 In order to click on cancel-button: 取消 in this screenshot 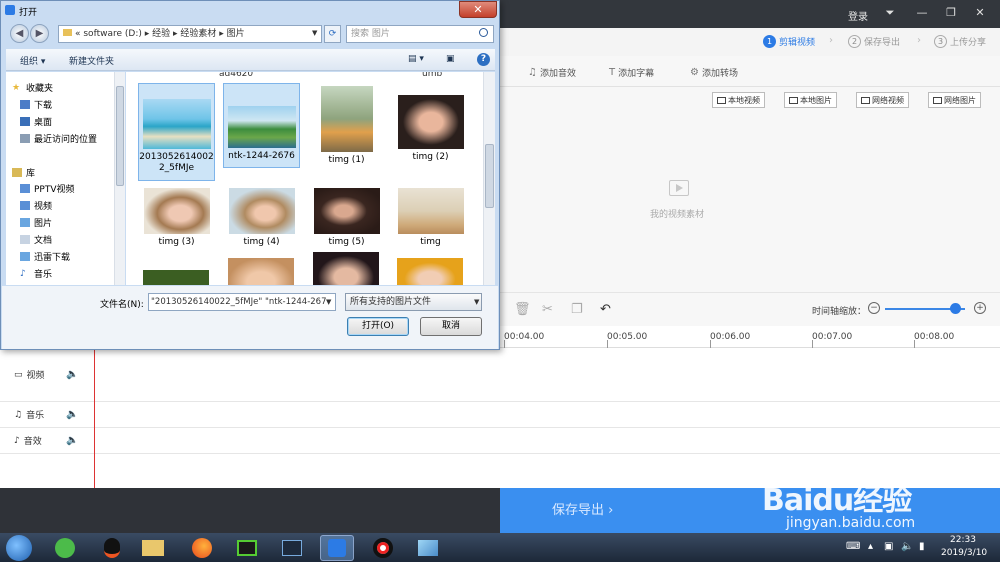, I will do `click(451, 326)`.